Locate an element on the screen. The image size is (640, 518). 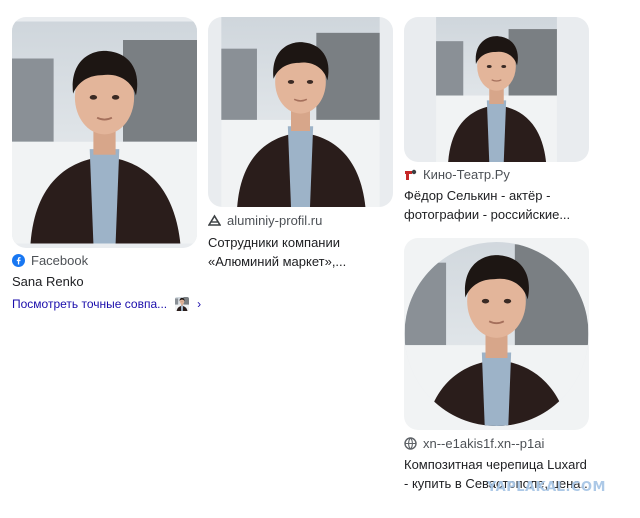
exact-matches-link: Посмотреть точные совпа... › is located at coordinates (106, 304).